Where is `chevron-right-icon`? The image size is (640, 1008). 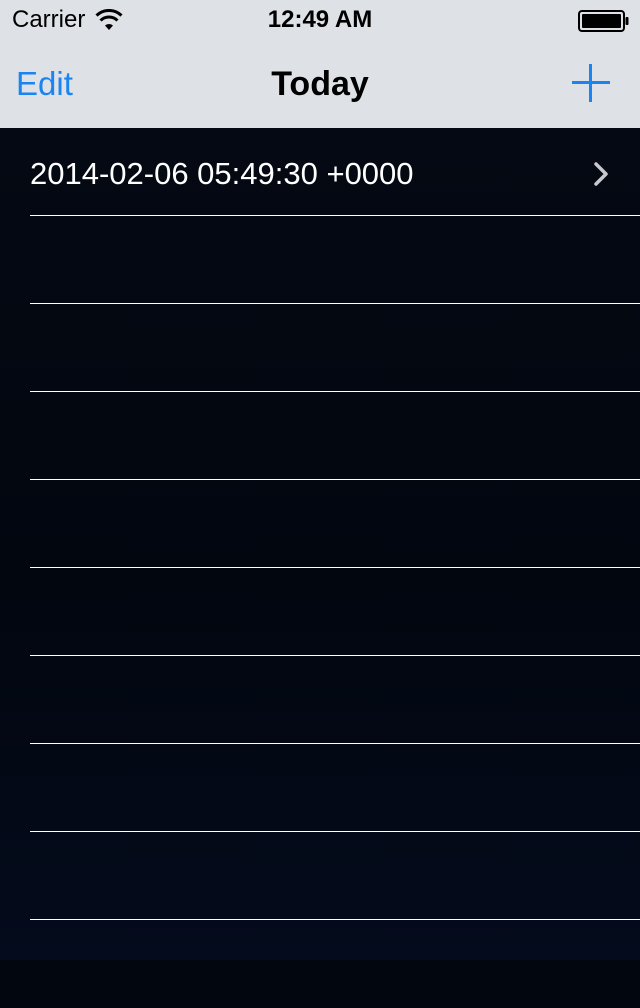 chevron-right-icon is located at coordinates (601, 174).